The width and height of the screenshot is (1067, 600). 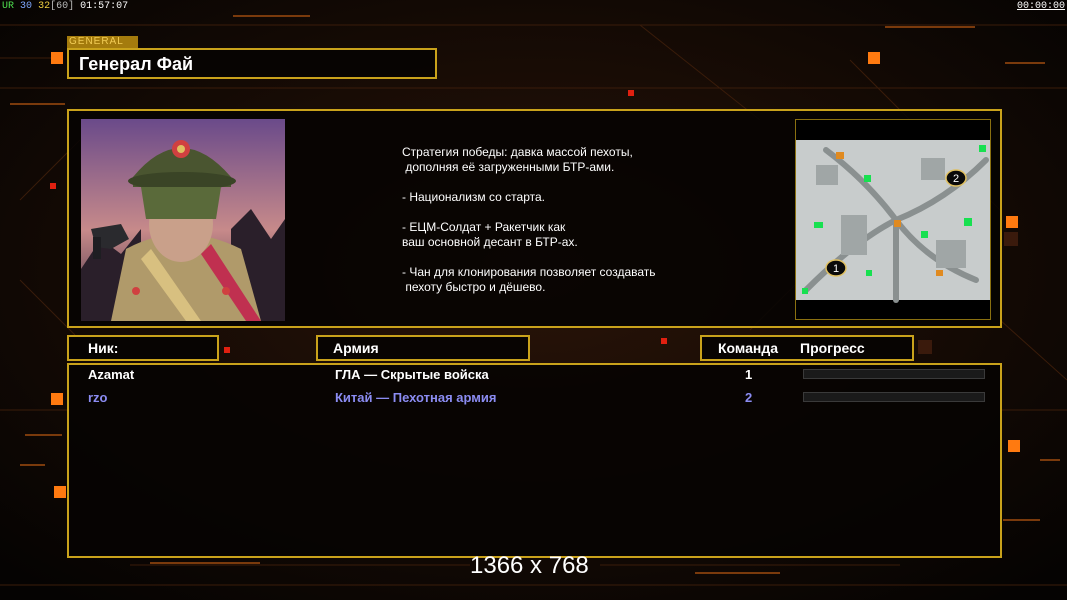 I want to click on minimap-image: 2 1, so click(x=893, y=219).